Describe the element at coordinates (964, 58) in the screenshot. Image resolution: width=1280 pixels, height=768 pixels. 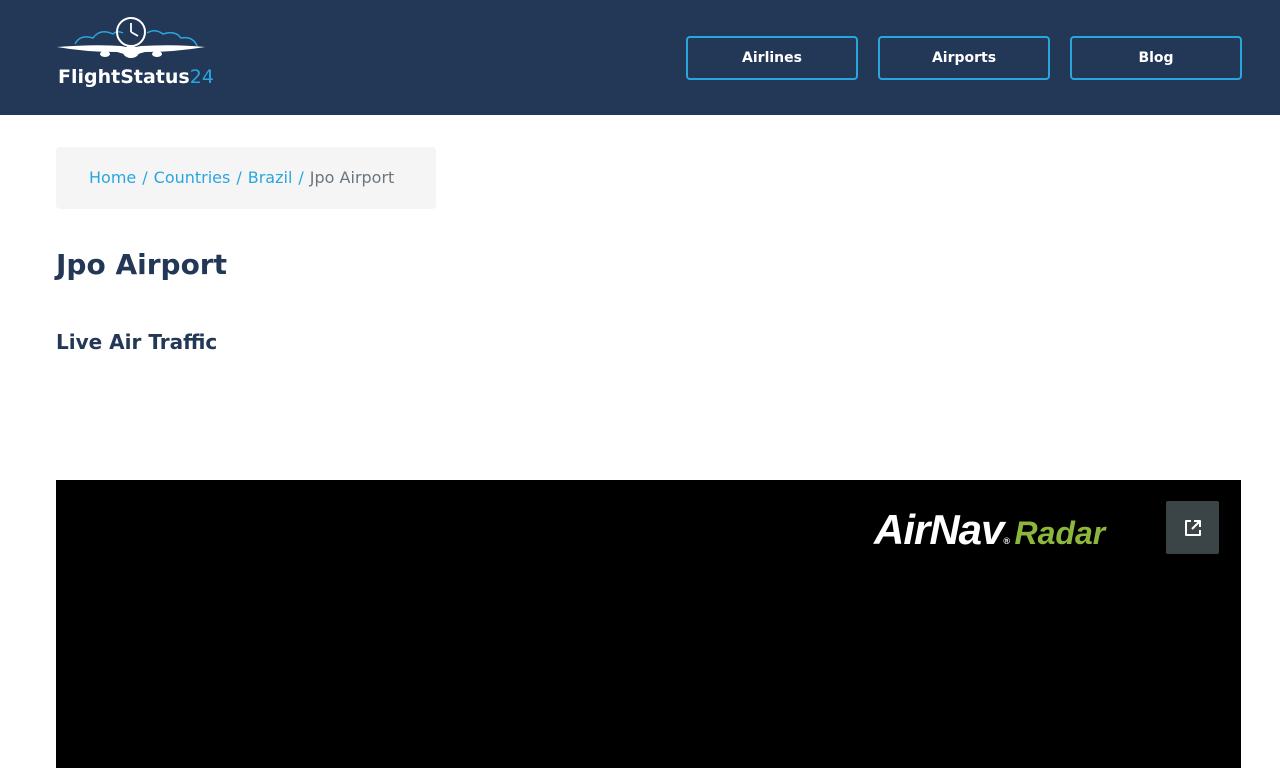
I see `nav-airports-button: Airports` at that location.